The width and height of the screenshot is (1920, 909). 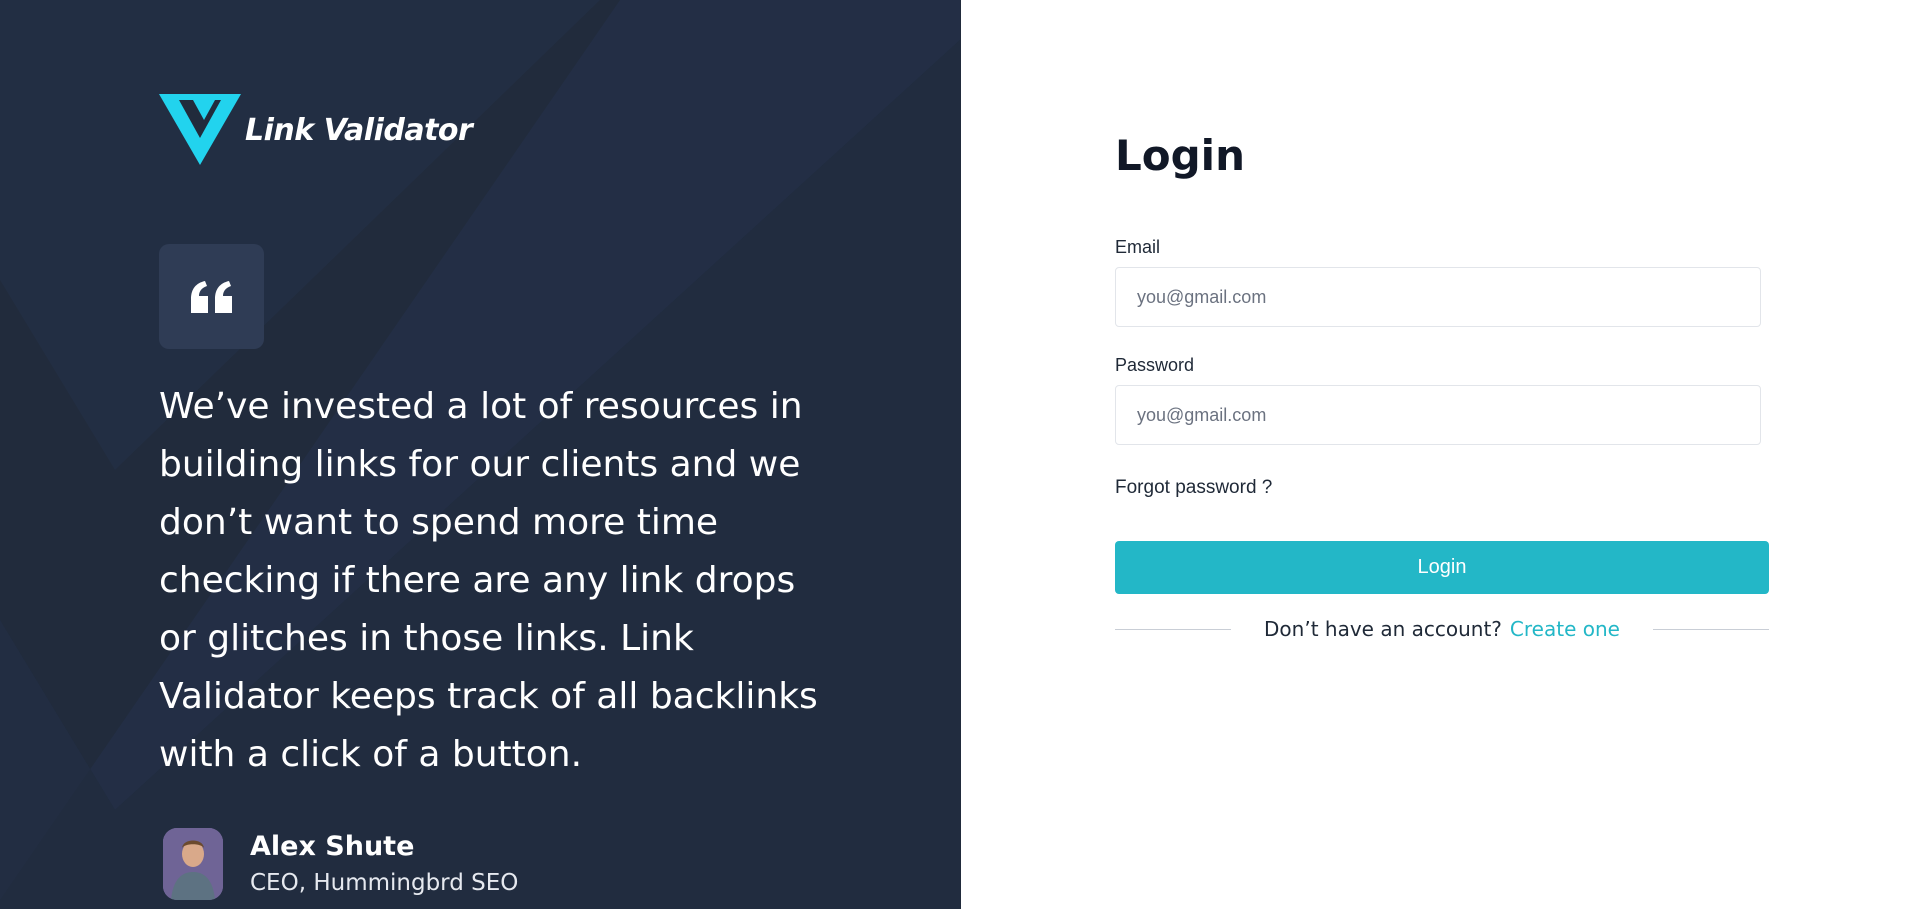 I want to click on password-label: Password, so click(x=1155, y=365).